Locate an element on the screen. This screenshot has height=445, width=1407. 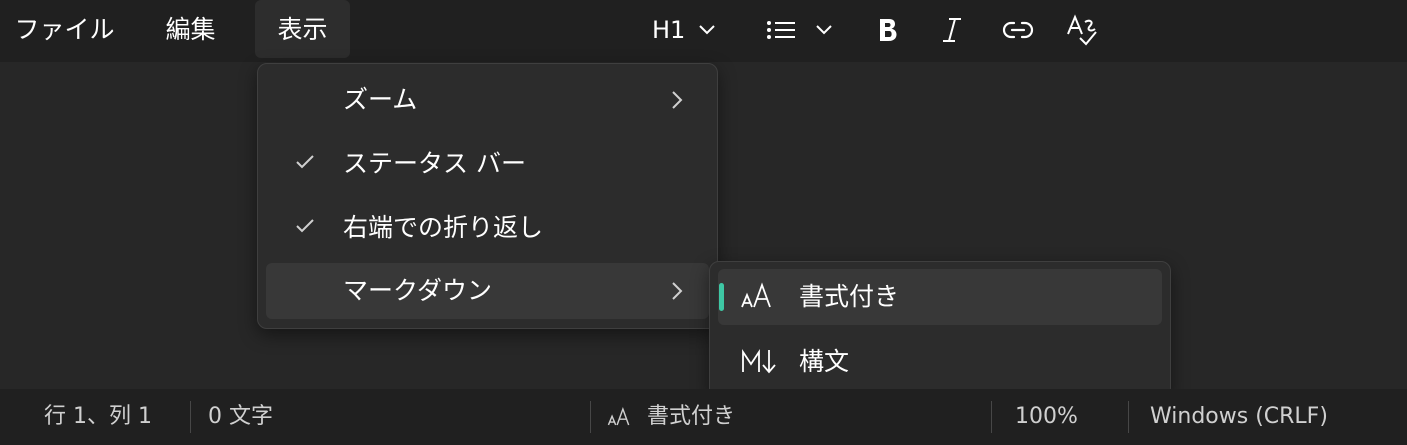
menu-bar: ファイル 編集 表示 H1 is located at coordinates (703, 31).